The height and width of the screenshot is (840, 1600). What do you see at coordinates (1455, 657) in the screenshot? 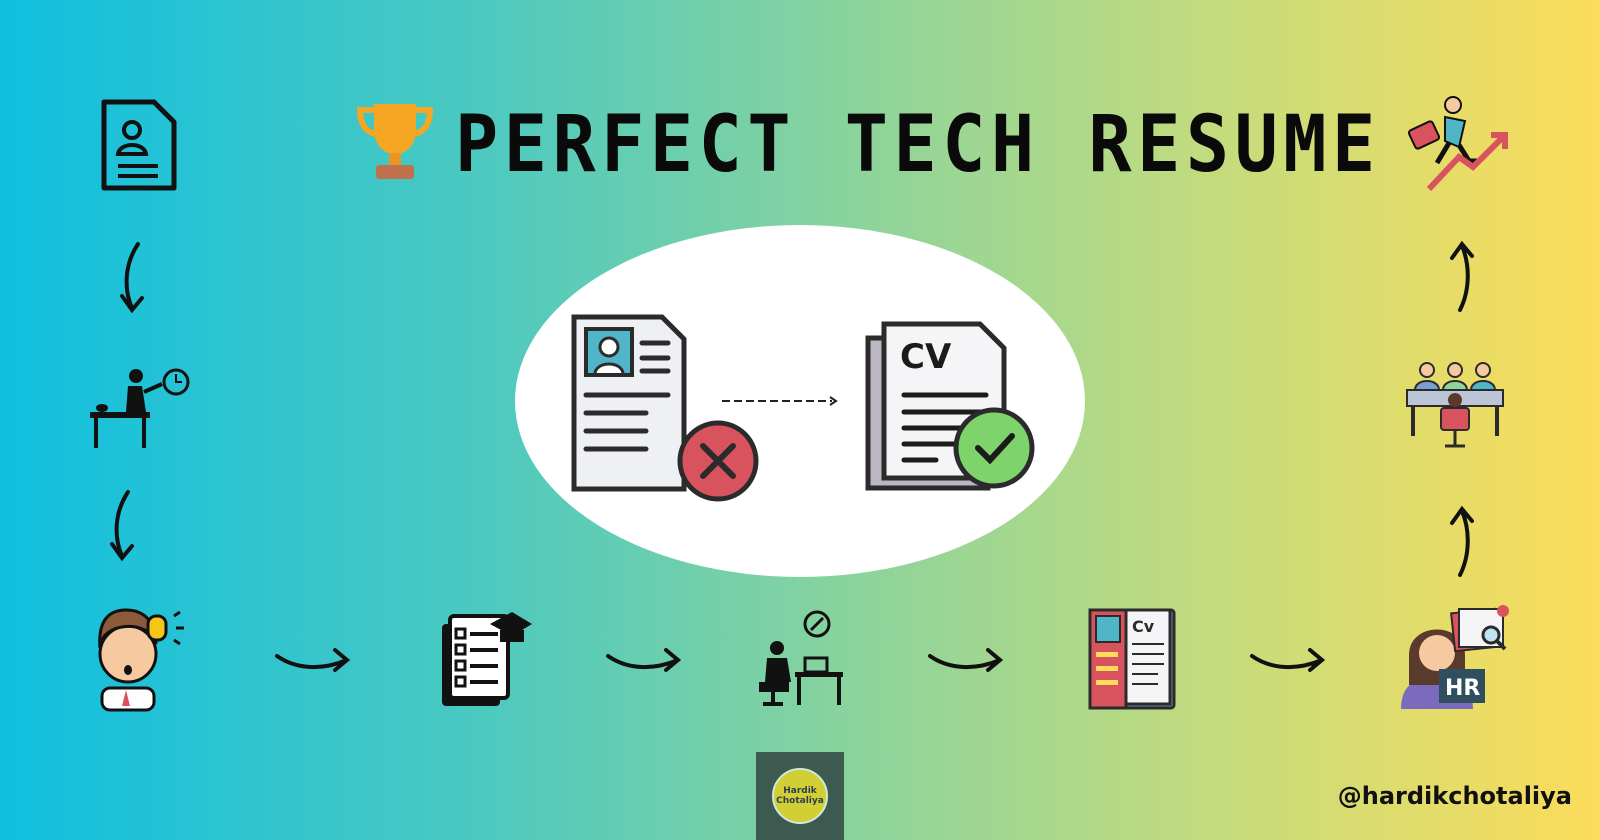
I see `hr-recruiter-icon: HR` at bounding box center [1455, 657].